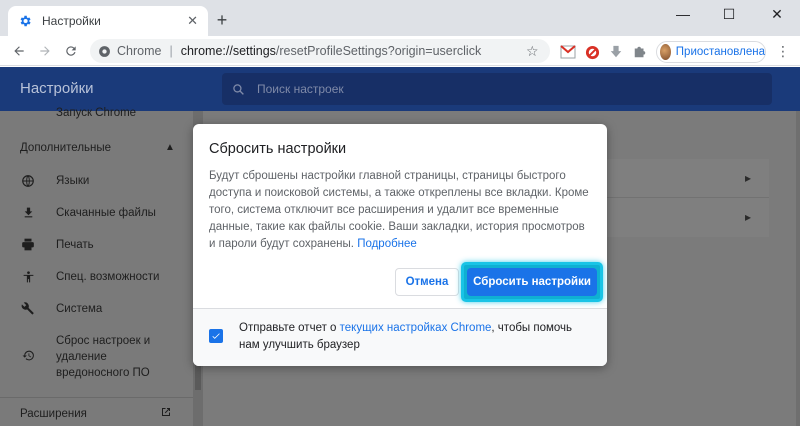 This screenshot has width=800, height=426. What do you see at coordinates (95, 277) in the screenshot?
I see `sidebar-item-accessibility: Спец. возможности` at bounding box center [95, 277].